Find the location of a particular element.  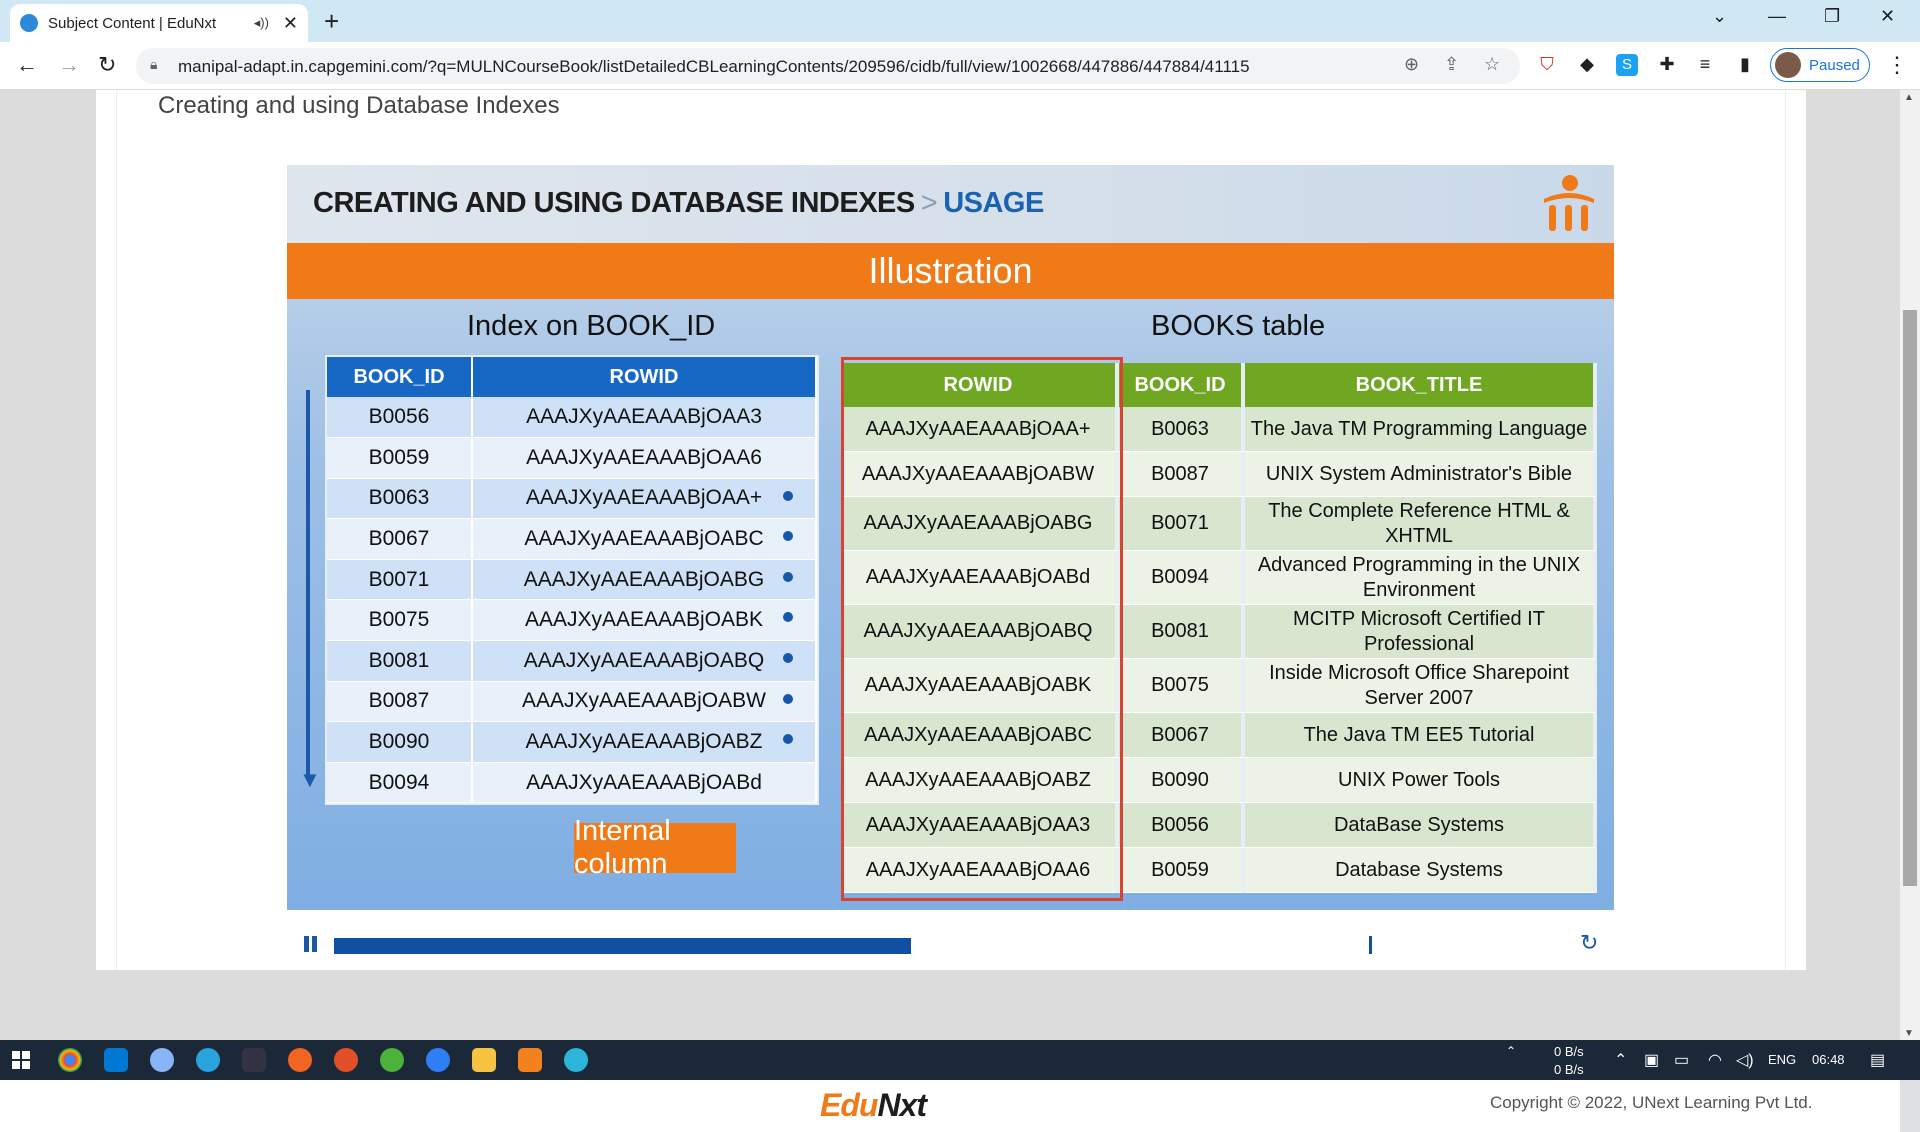

books-rowid: AAAJXyAAEAAABjOAA3 is located at coordinates (980, 825).